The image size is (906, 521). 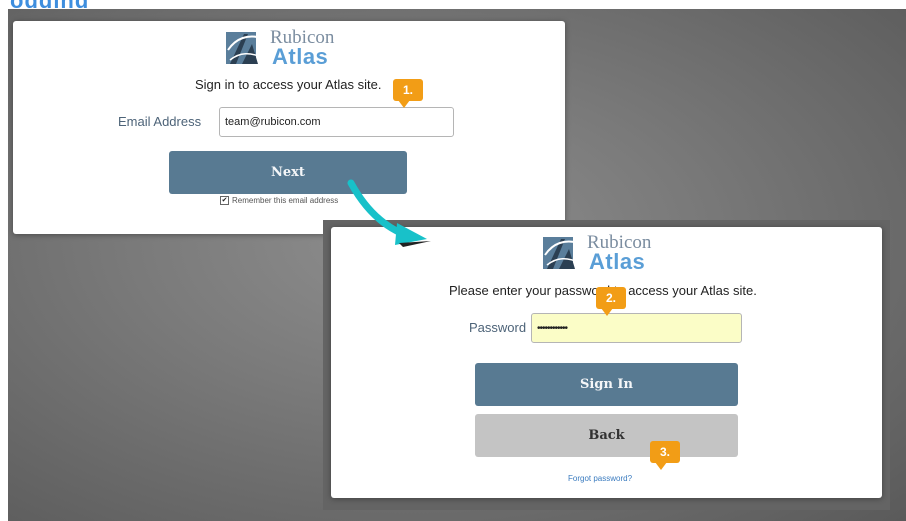 I want to click on callout-step-3: 3., so click(x=665, y=455).